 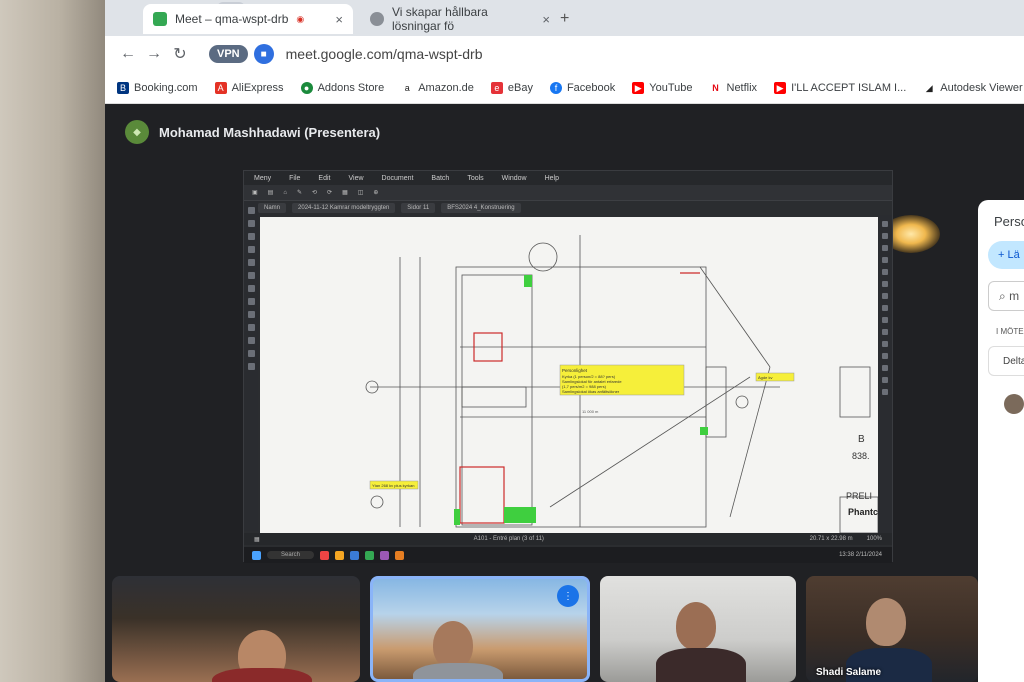 I want to click on menu-item: View, so click(x=355, y=178).